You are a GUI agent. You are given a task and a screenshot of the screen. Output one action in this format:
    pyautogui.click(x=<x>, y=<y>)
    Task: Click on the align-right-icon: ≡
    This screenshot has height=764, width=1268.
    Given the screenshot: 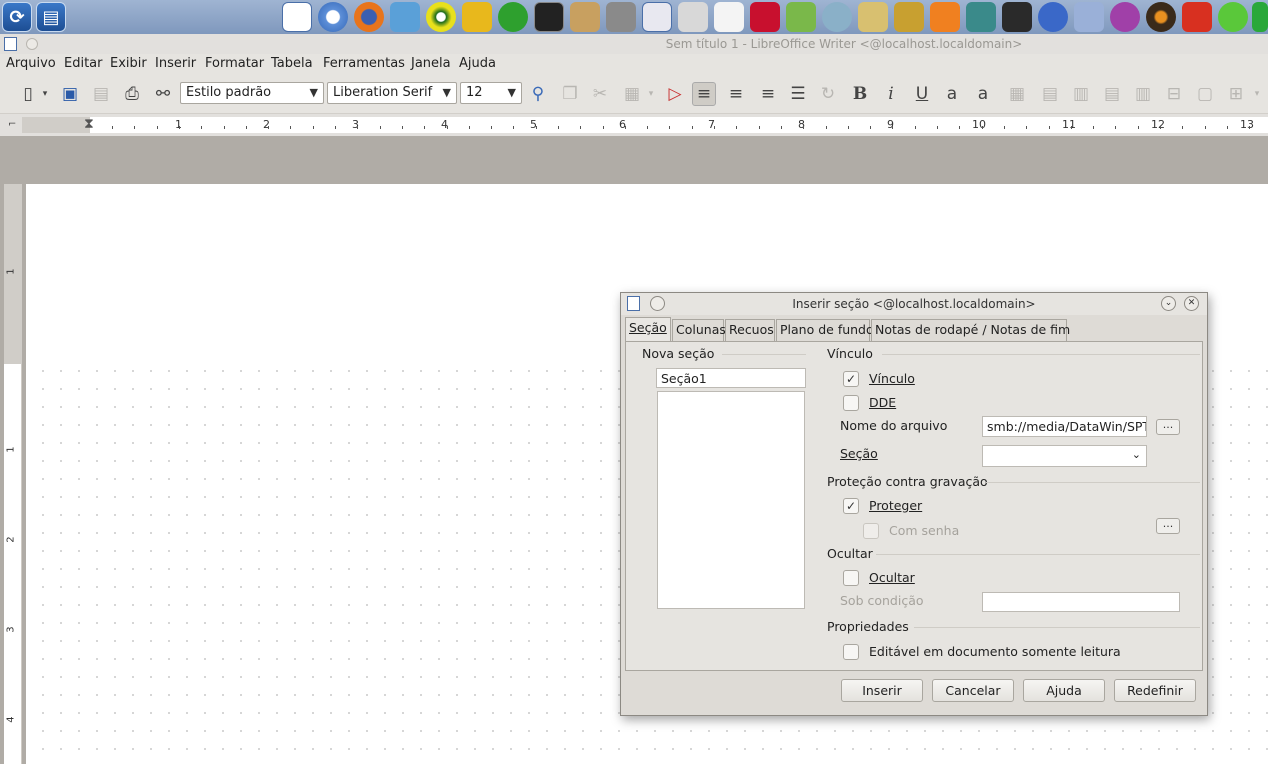 What is the action you would take?
    pyautogui.click(x=768, y=94)
    